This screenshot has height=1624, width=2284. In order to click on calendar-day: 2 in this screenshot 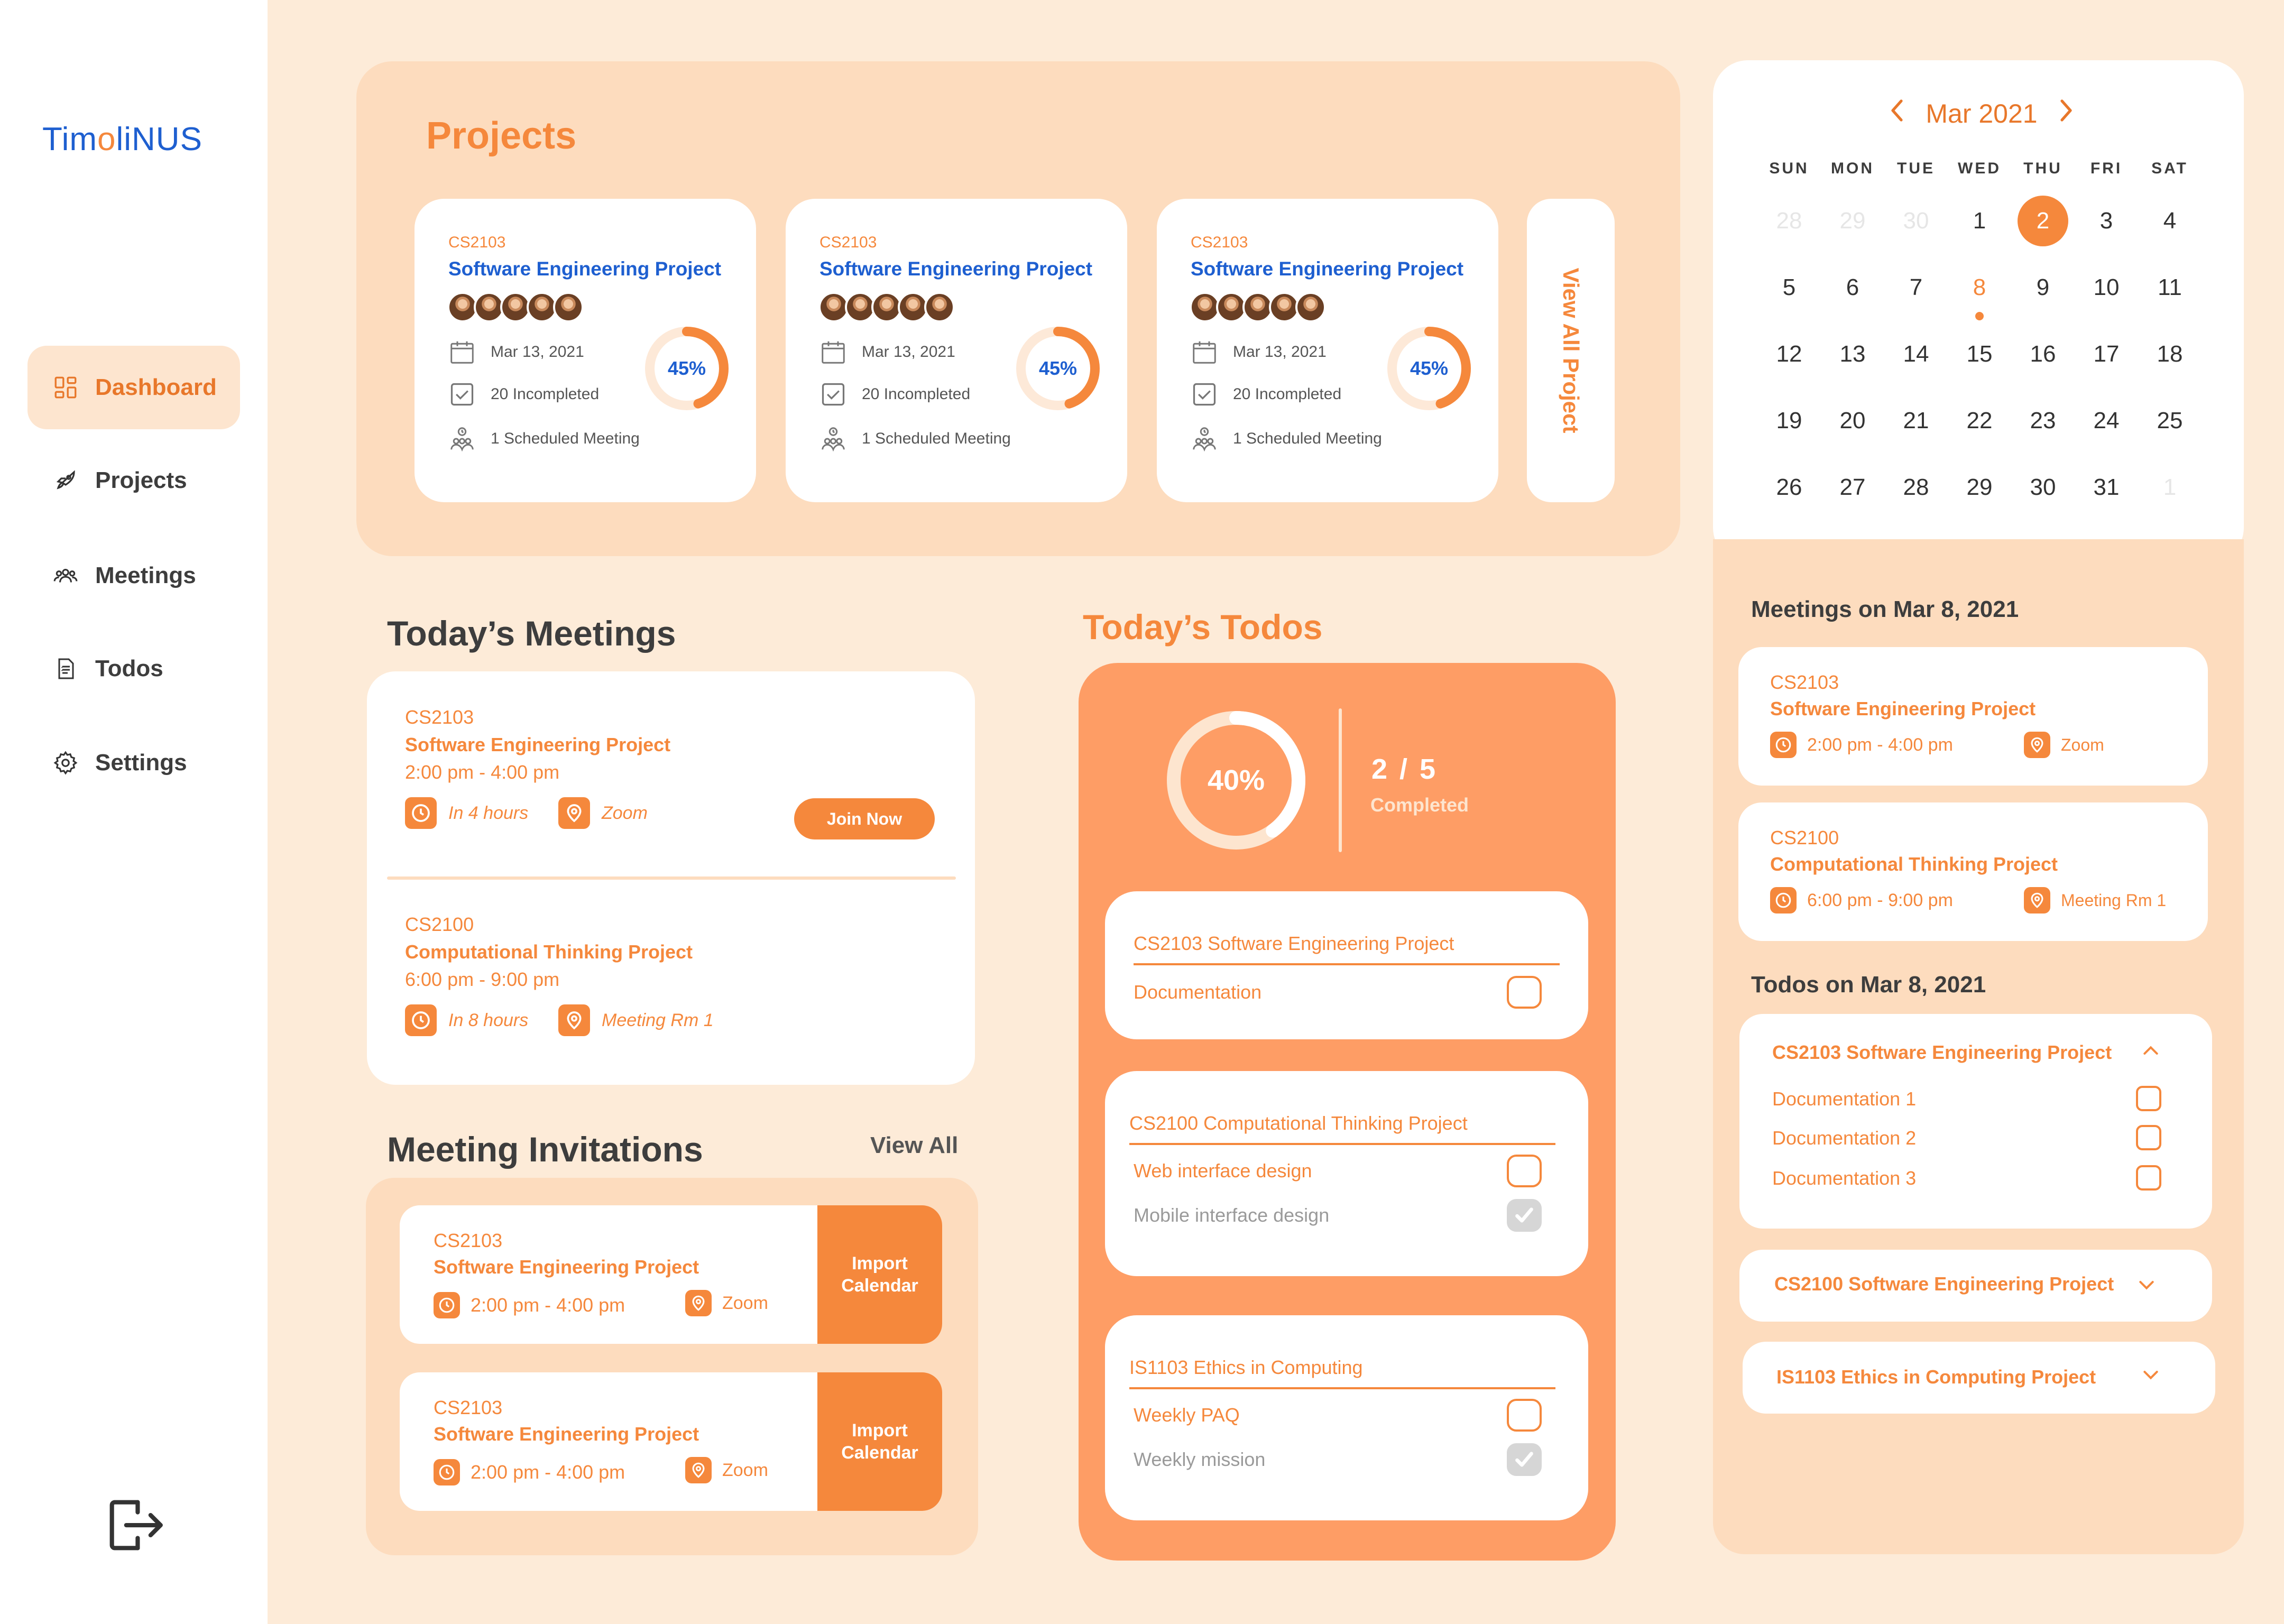, I will do `click(2043, 221)`.